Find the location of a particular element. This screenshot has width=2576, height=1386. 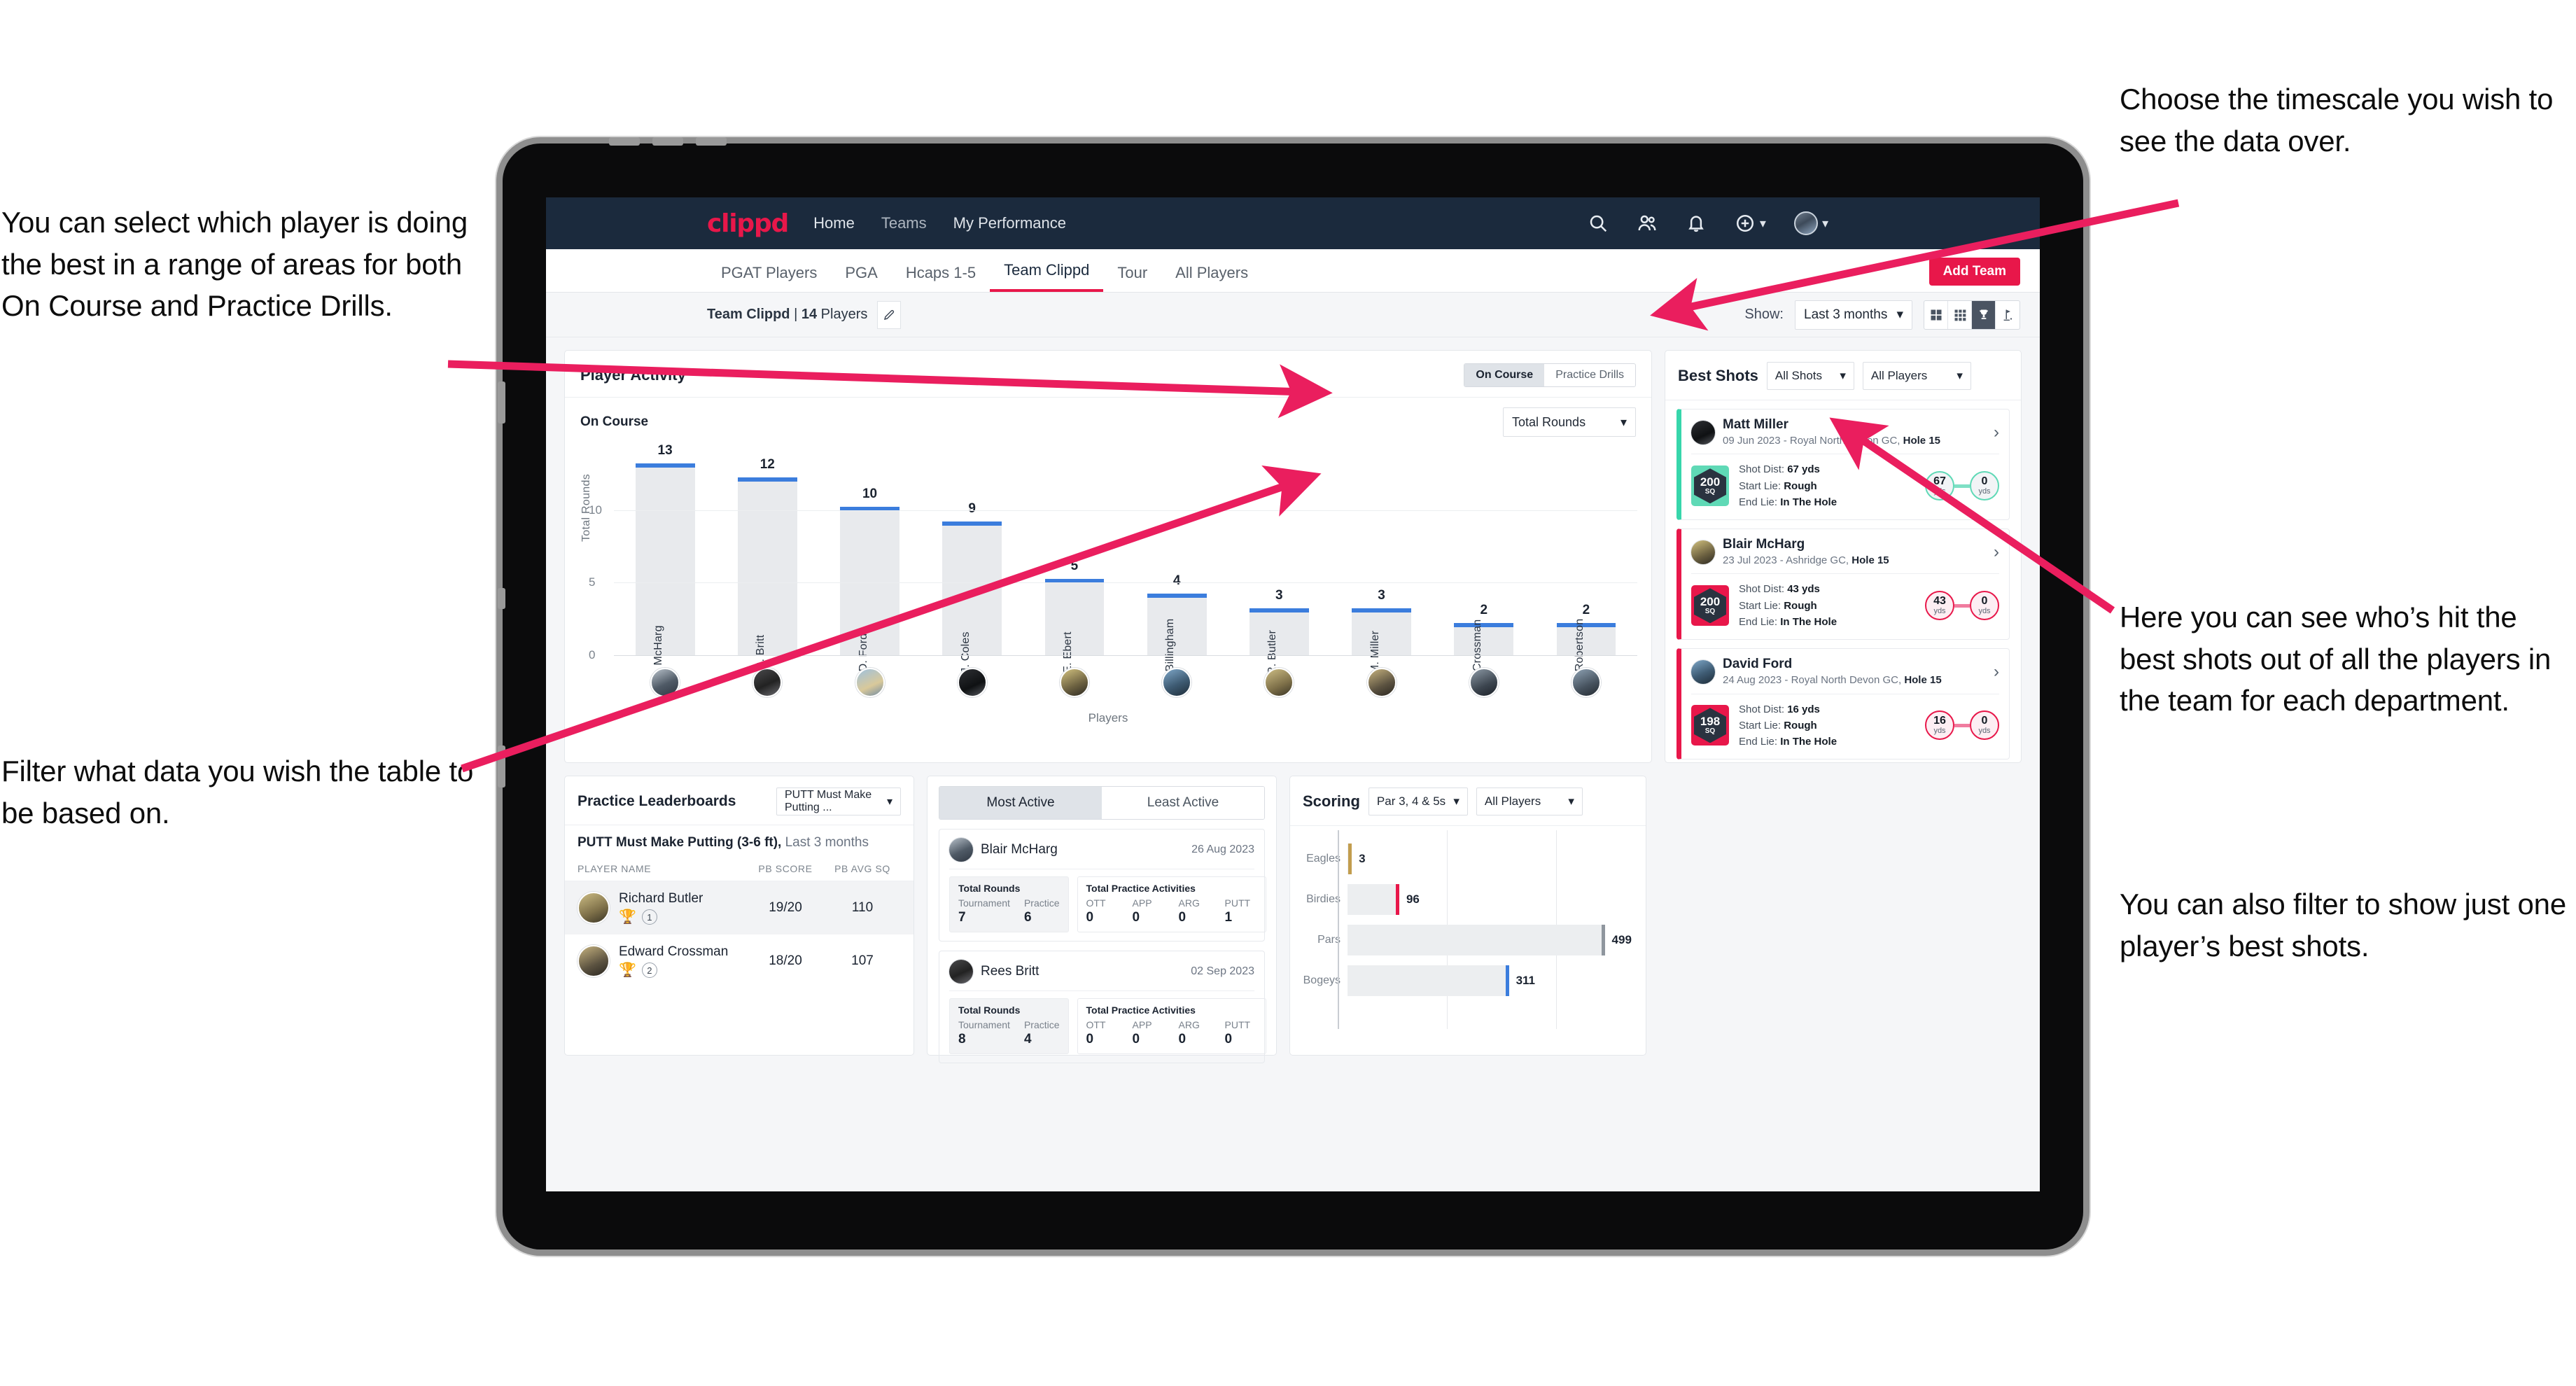

edit-team-button is located at coordinates (889, 314).